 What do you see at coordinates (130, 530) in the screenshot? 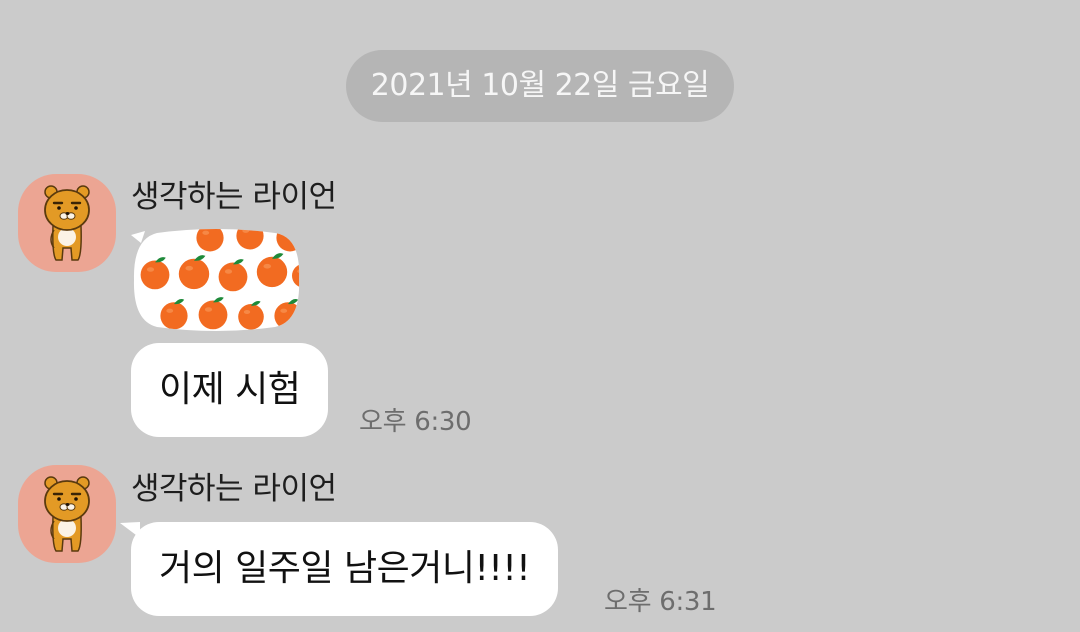
I see `bubble-tail` at bounding box center [130, 530].